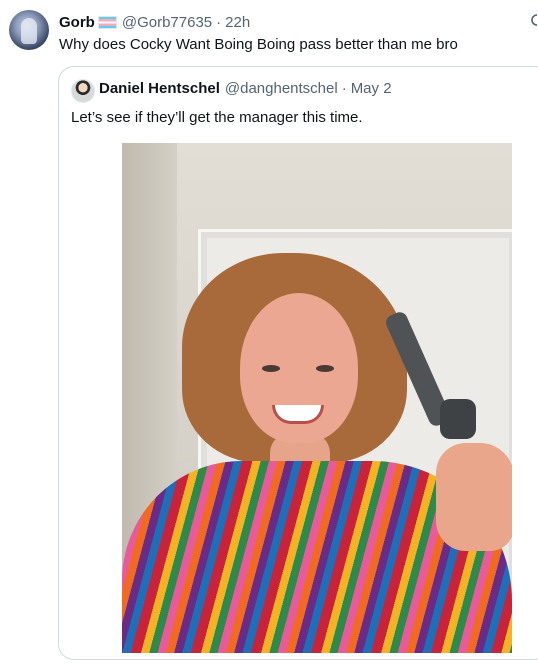  What do you see at coordinates (83, 91) in the screenshot?
I see `quoted-avatar` at bounding box center [83, 91].